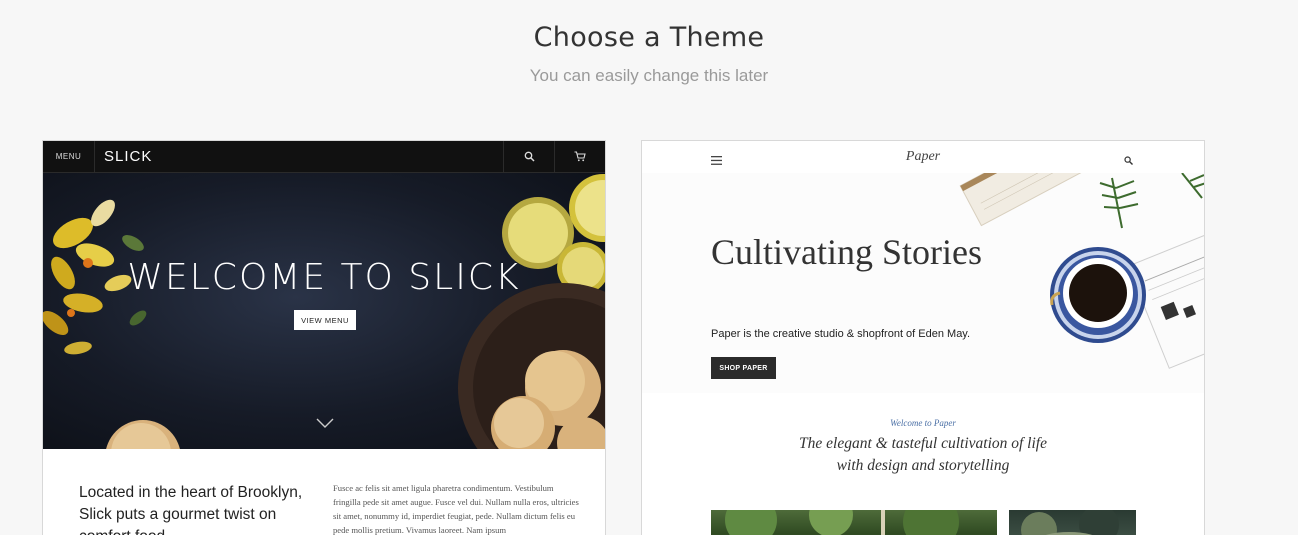  I want to click on slick-logo: SLICK, so click(128, 156).